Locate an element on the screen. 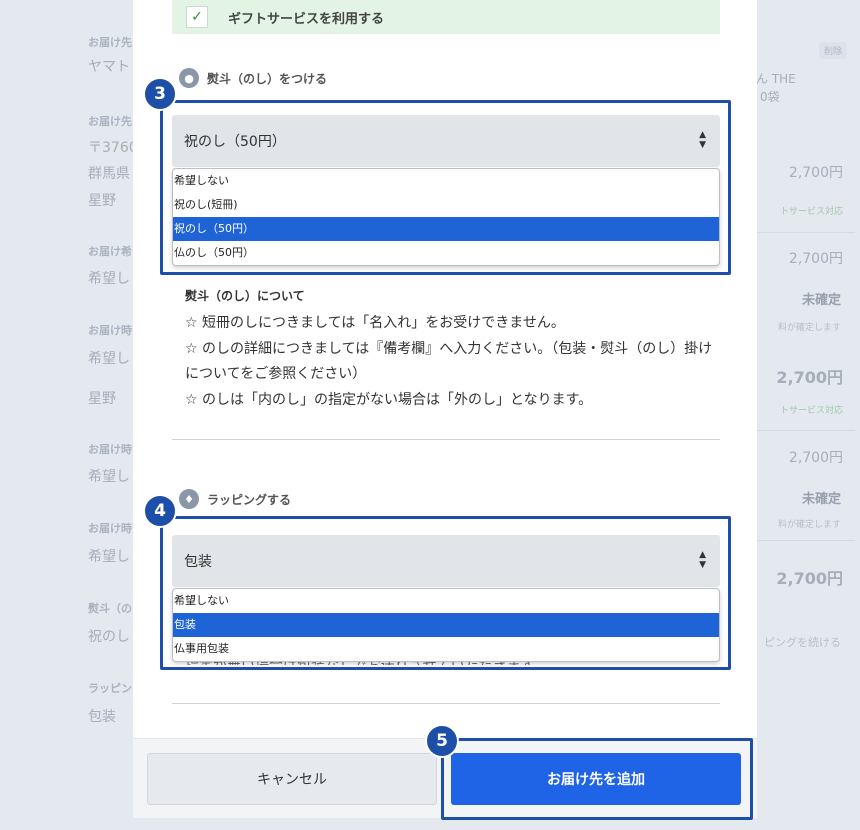 This screenshot has width=860, height=830. wrapping-select: 包装 ▲ ▼ is located at coordinates (446, 561).